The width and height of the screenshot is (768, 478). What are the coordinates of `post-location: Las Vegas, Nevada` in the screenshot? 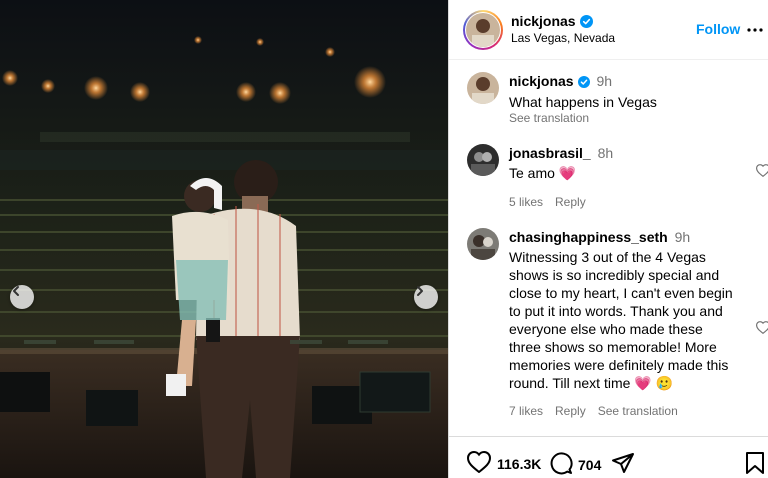 It's located at (563, 38).